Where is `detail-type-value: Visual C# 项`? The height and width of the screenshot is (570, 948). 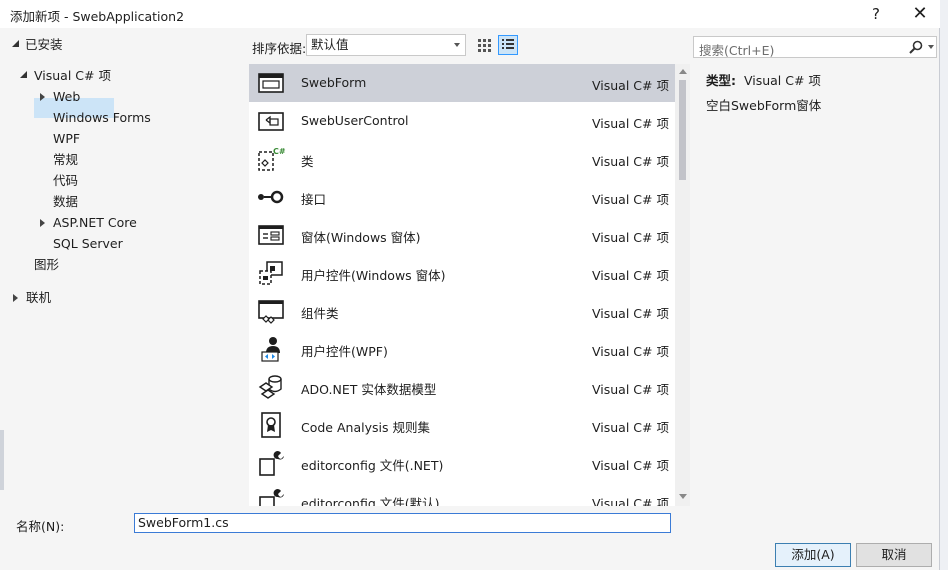 detail-type-value: Visual C# 项 is located at coordinates (782, 80).